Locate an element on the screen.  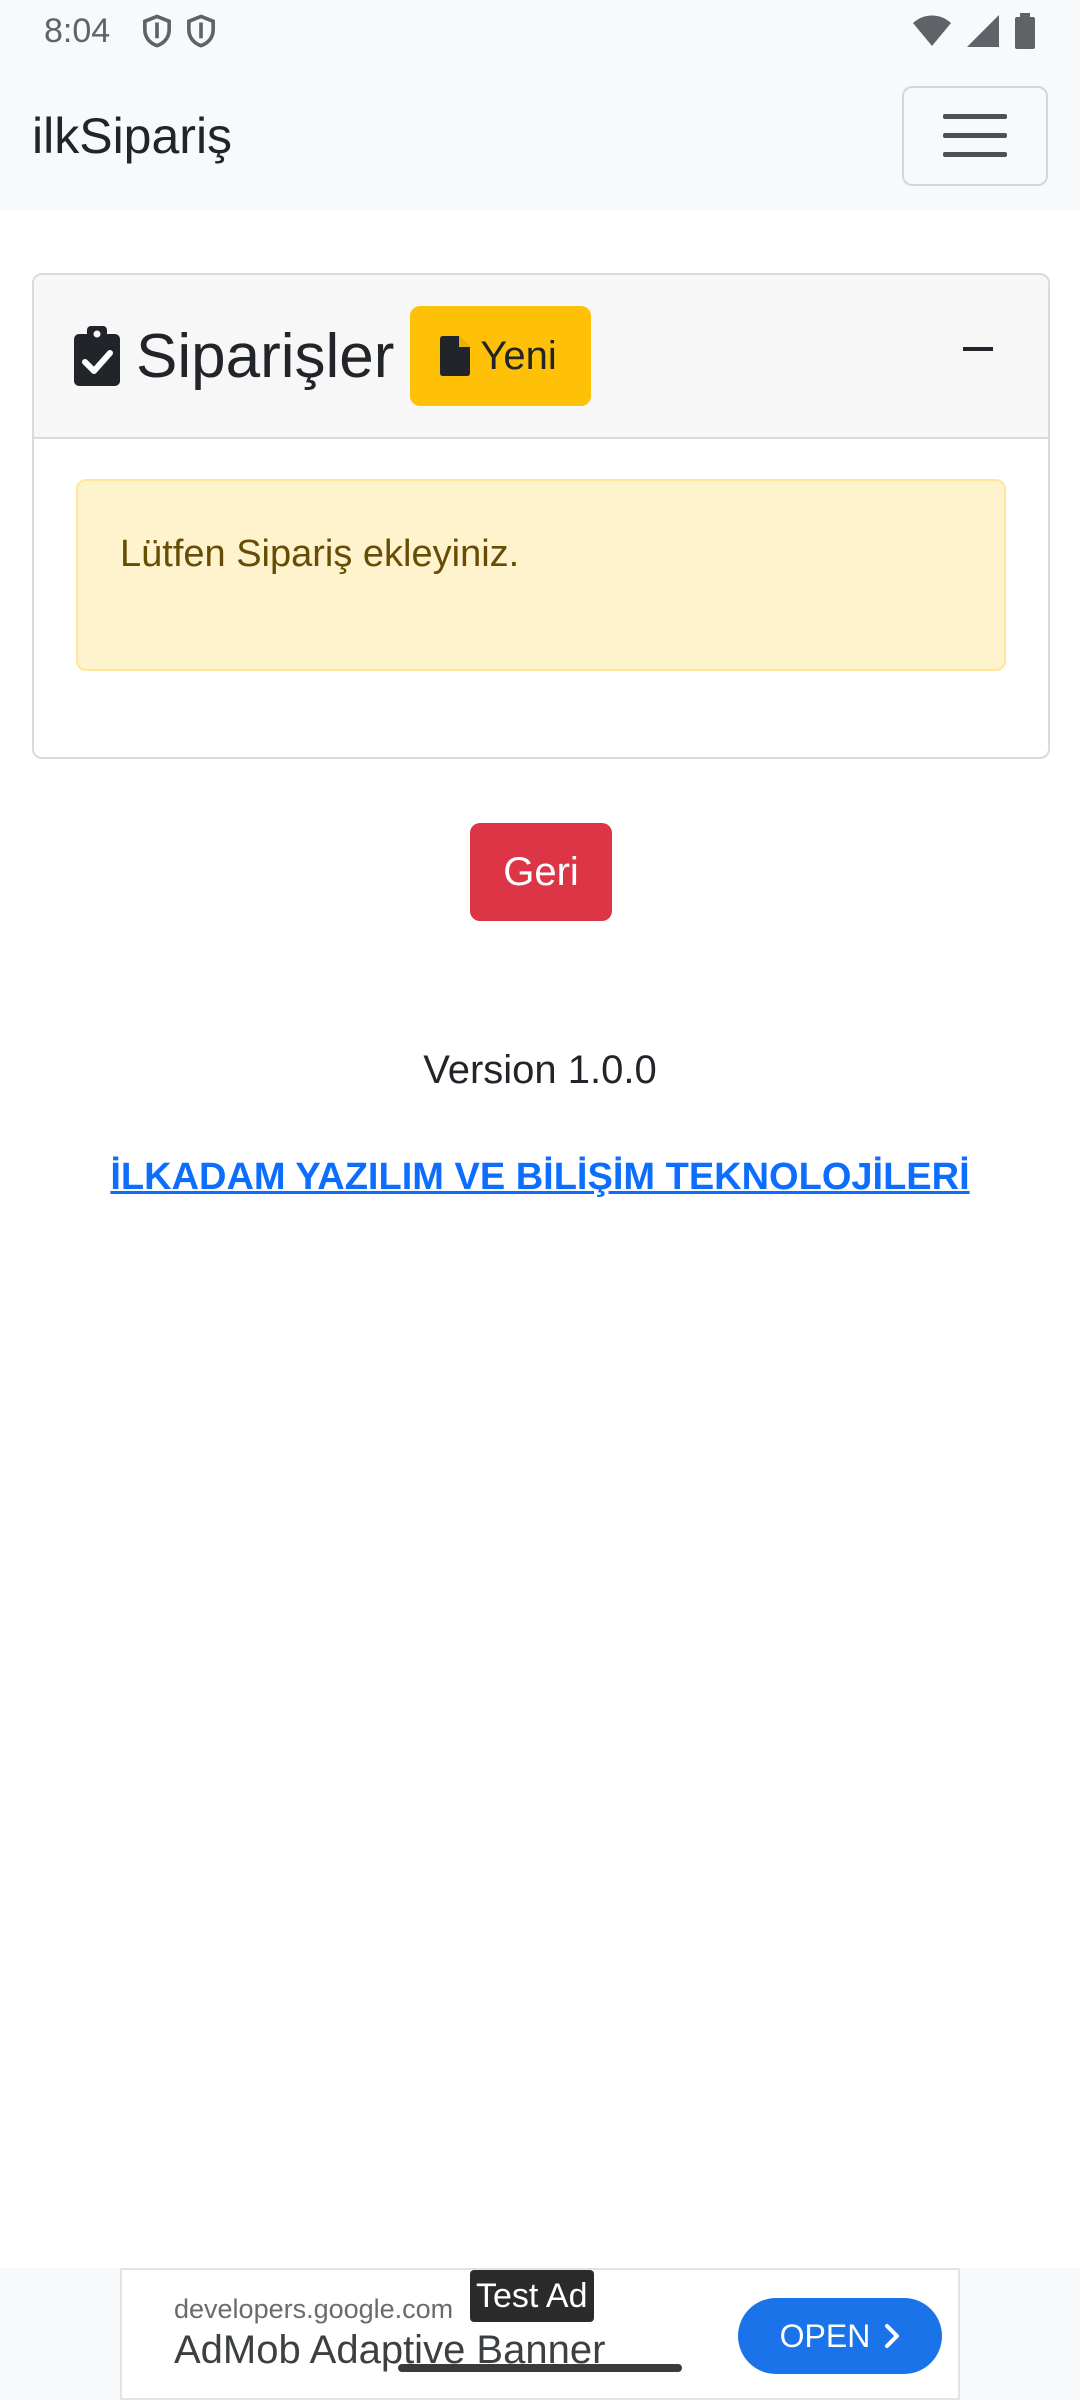
status-time: 8:04 is located at coordinates (77, 30).